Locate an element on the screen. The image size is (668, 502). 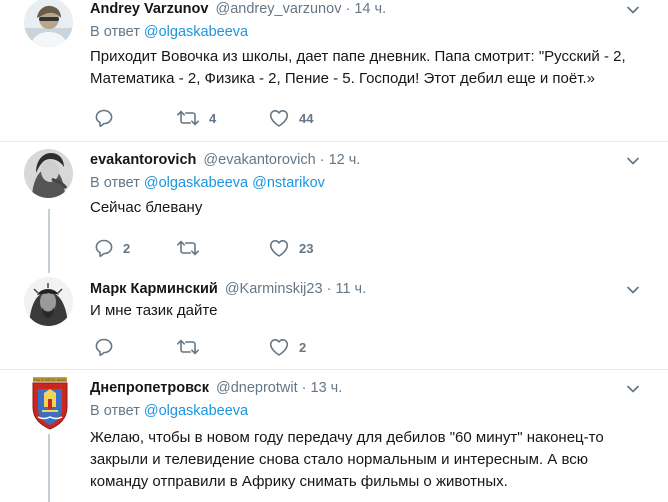
like-count: 44 is located at coordinates (306, 118).